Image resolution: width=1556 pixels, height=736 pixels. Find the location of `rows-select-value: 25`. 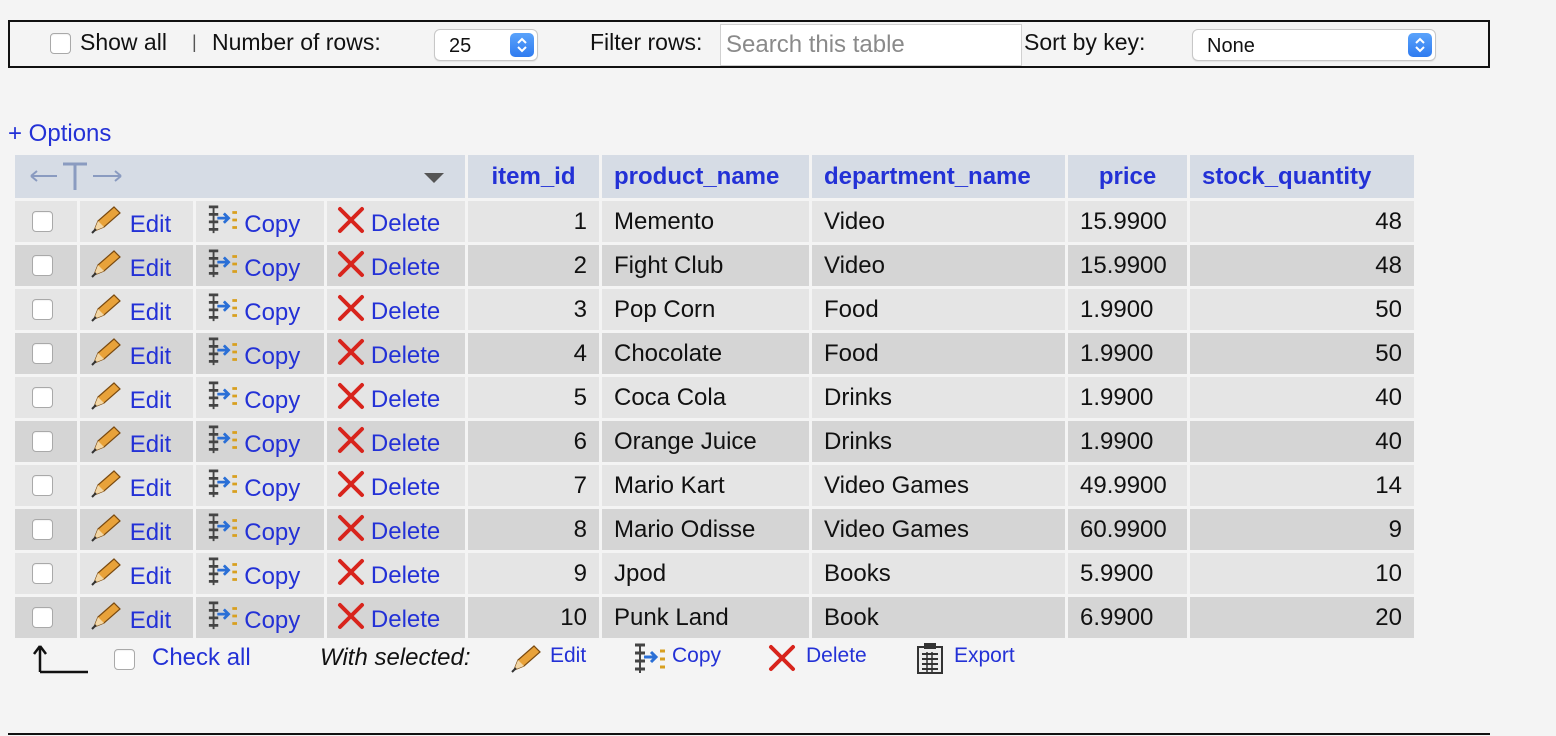

rows-select-value: 25 is located at coordinates (460, 46).